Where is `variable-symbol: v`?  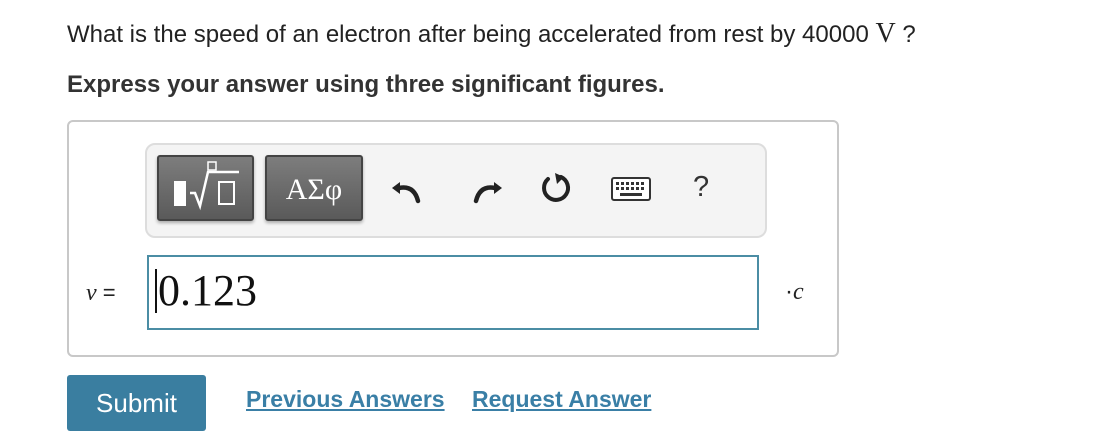
variable-symbol: v is located at coordinates (91, 293).